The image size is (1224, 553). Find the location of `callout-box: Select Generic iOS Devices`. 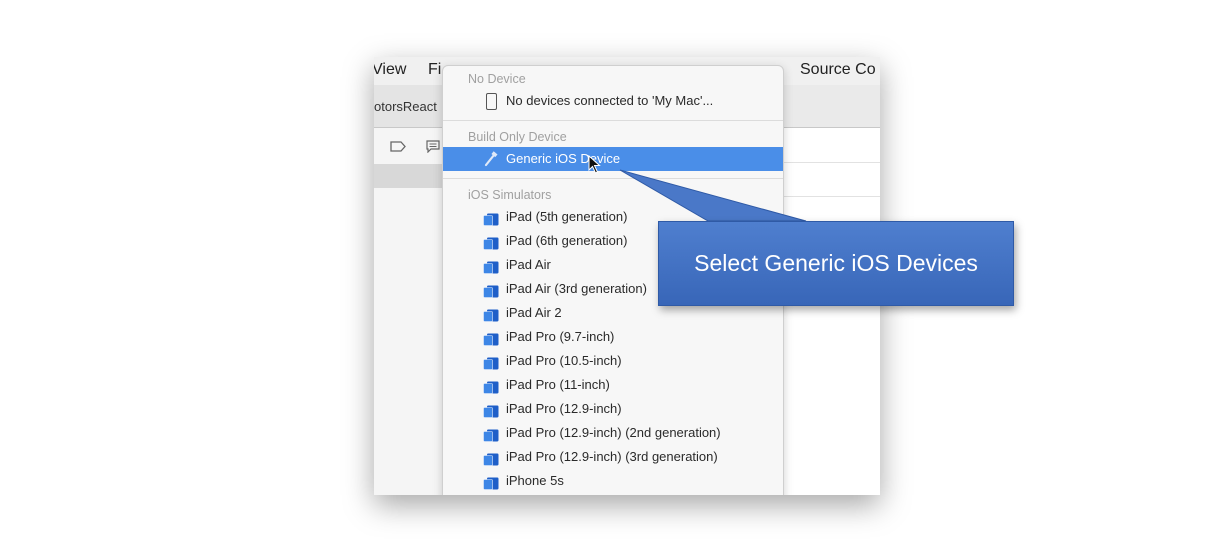

callout-box: Select Generic iOS Devices is located at coordinates (836, 263).